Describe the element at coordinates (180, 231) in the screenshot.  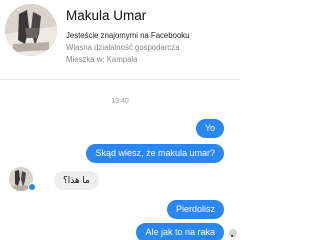
I see `outgoing-message: Ale jak to na raka` at that location.